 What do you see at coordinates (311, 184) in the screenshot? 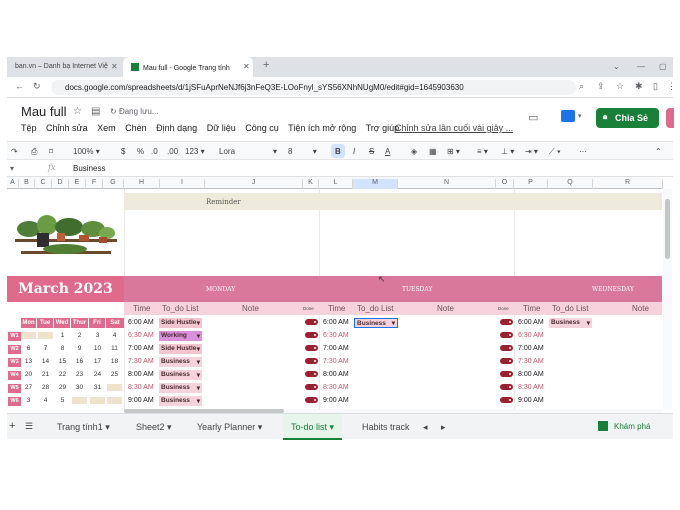
I see `column-label: K` at bounding box center [311, 184].